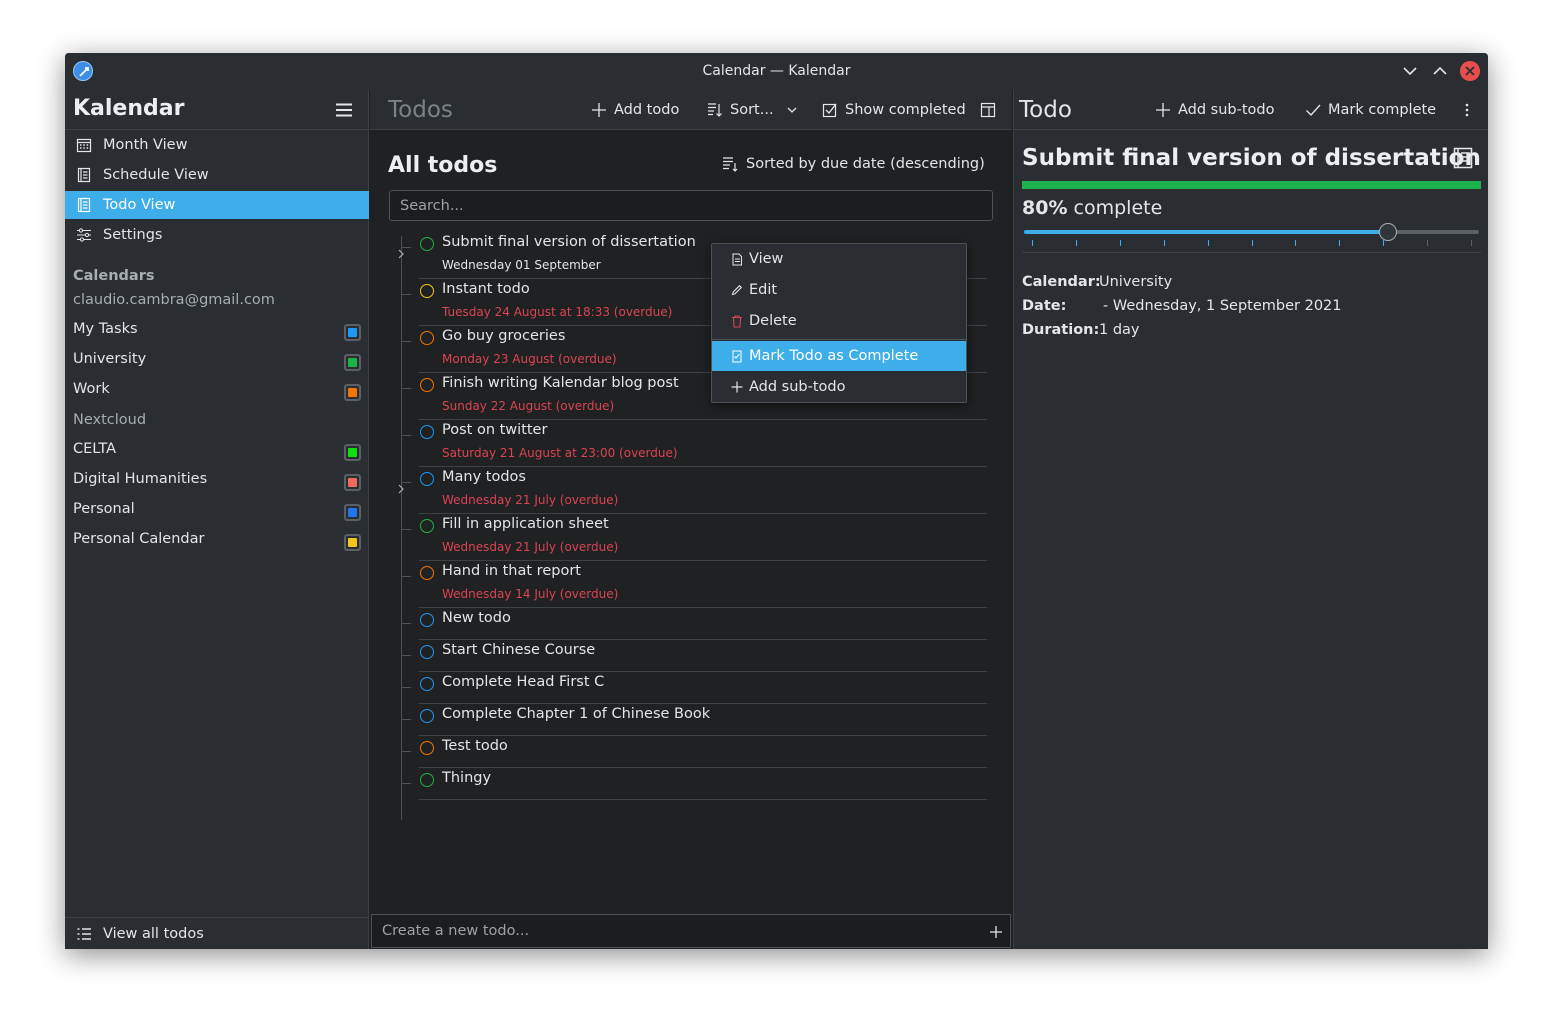 The image size is (1553, 1026). I want to click on calendar-property: Calendar:University, so click(1097, 282).